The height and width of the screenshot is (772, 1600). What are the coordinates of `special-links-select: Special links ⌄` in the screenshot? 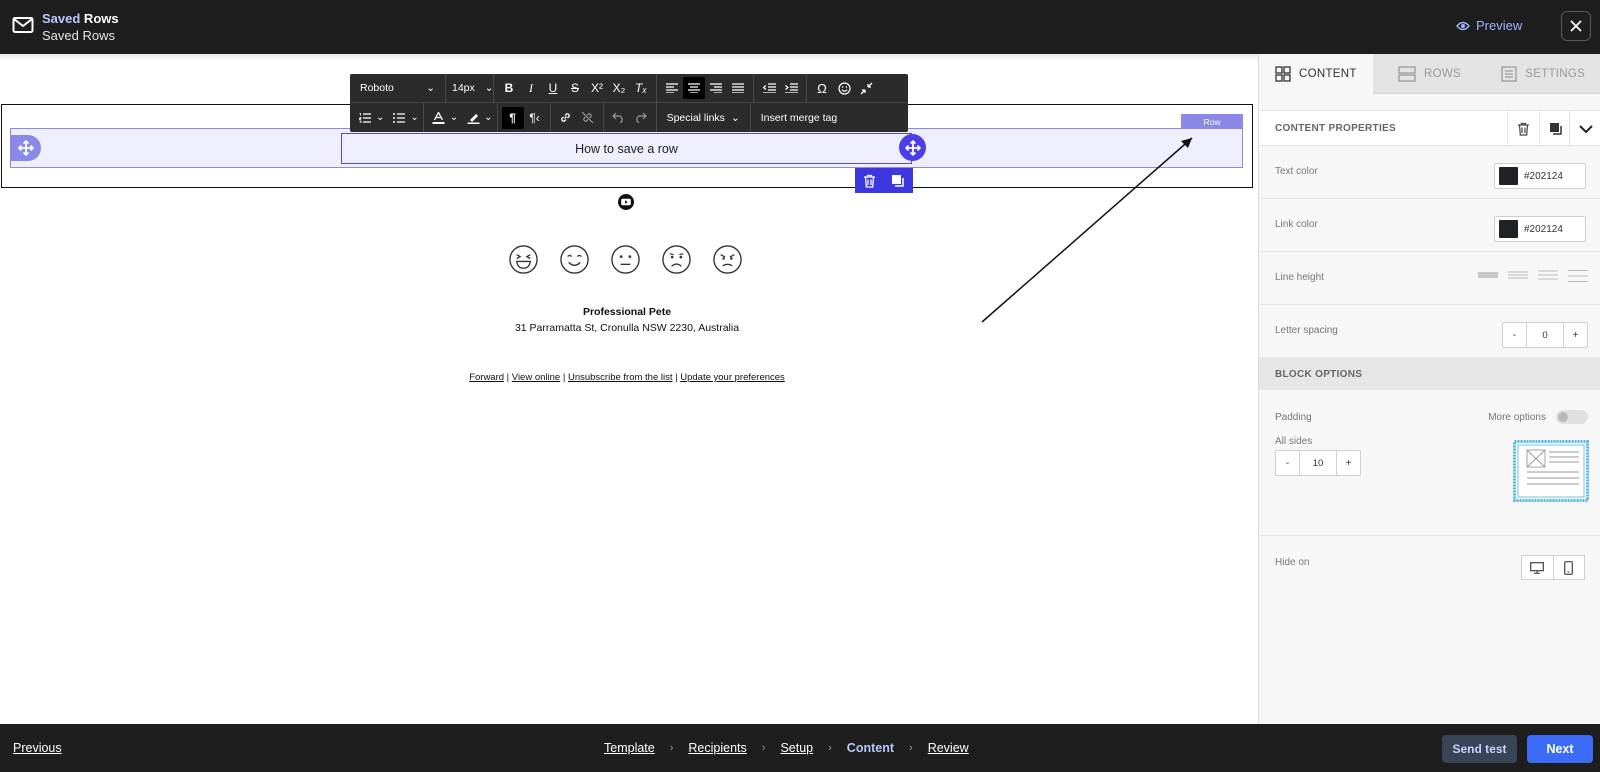 It's located at (704, 117).